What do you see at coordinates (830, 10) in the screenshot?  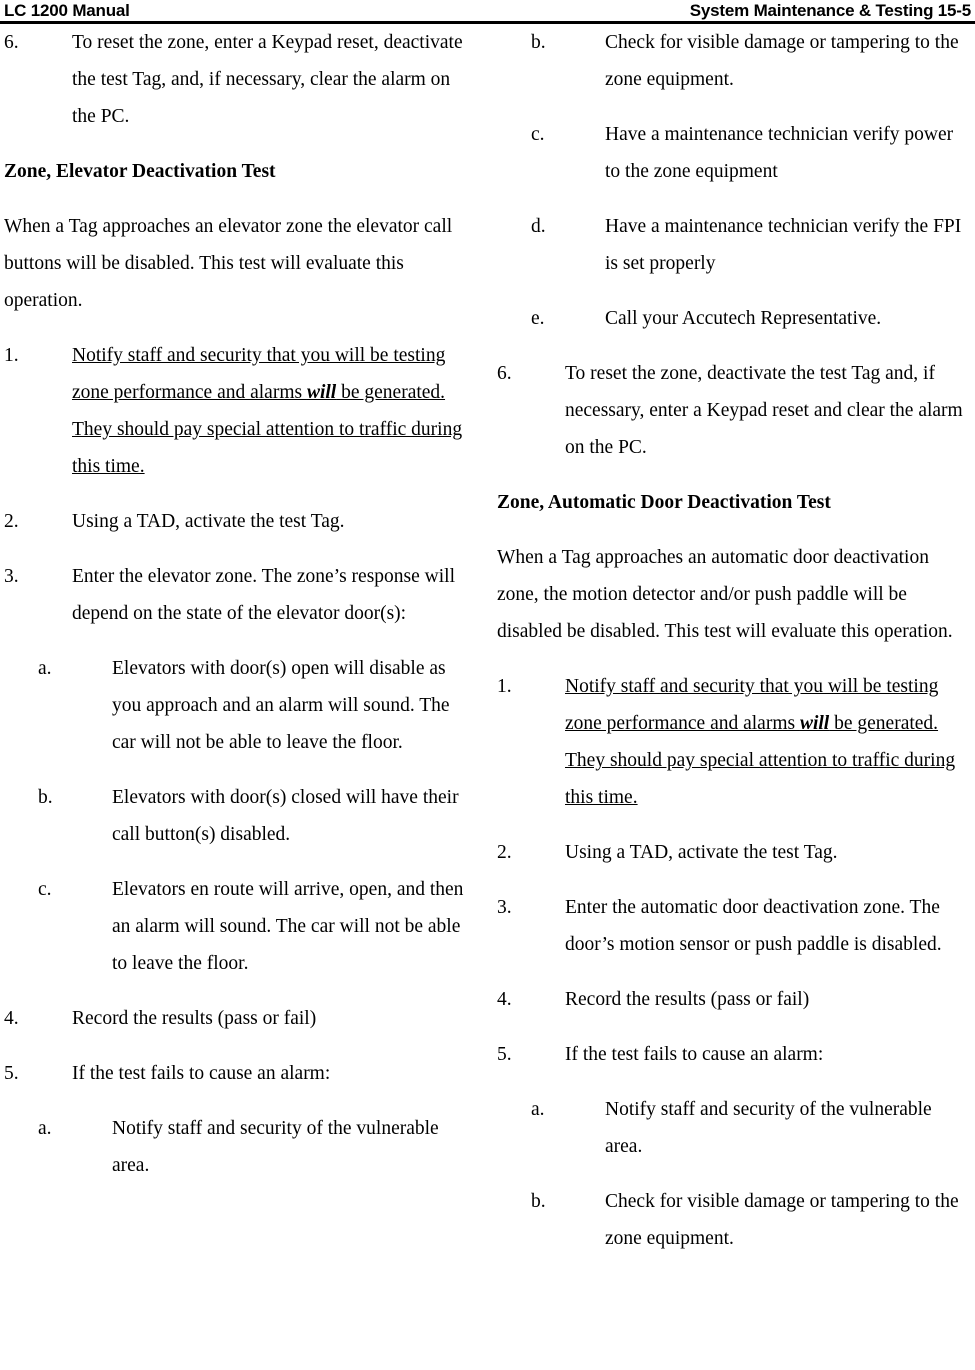 I see `header-section-title: System Maintenance & Testing 15-5` at bounding box center [830, 10].